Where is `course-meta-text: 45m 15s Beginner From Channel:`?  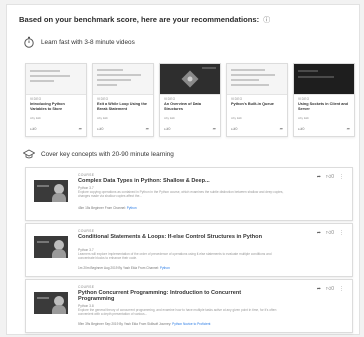 course-meta-text: 45m 15s Beginner From Channel: is located at coordinates (102, 208).